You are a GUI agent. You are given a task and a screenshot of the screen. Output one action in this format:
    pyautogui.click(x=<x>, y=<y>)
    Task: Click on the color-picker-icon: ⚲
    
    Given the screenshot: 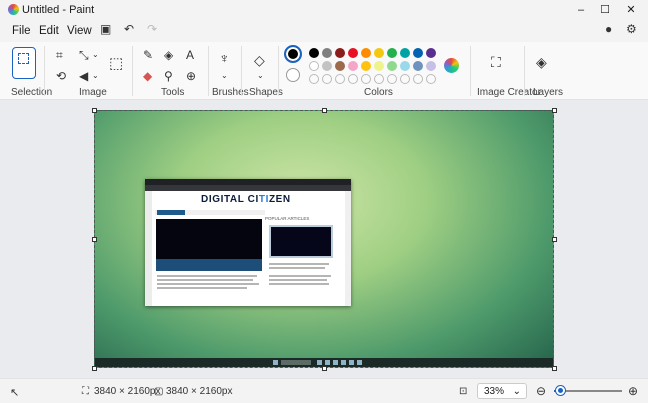 What is the action you would take?
    pyautogui.click(x=168, y=76)
    